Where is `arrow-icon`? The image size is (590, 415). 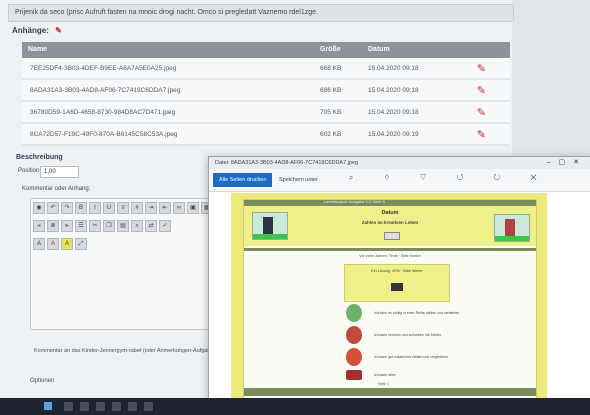 arrow-icon is located at coordinates (354, 375).